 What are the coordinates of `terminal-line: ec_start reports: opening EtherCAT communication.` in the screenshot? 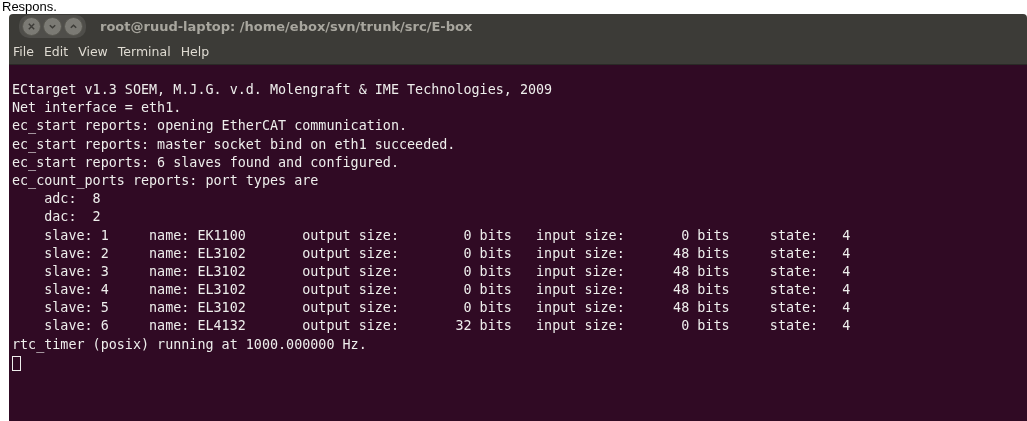 It's located at (210, 126).